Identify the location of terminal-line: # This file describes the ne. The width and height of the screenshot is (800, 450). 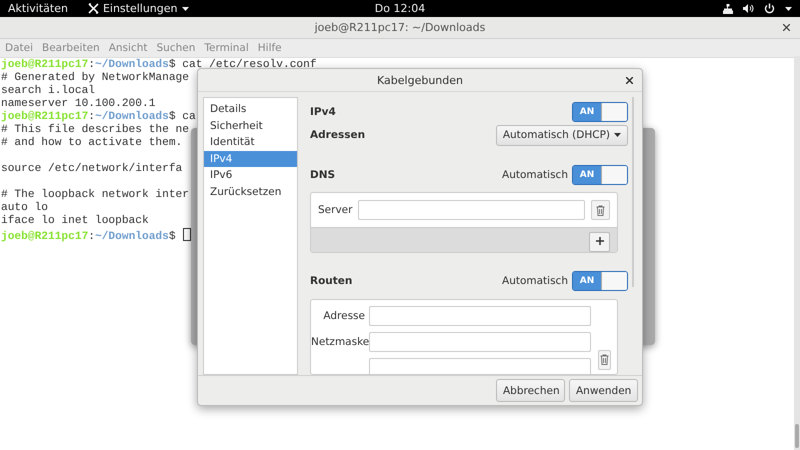
(95, 130).